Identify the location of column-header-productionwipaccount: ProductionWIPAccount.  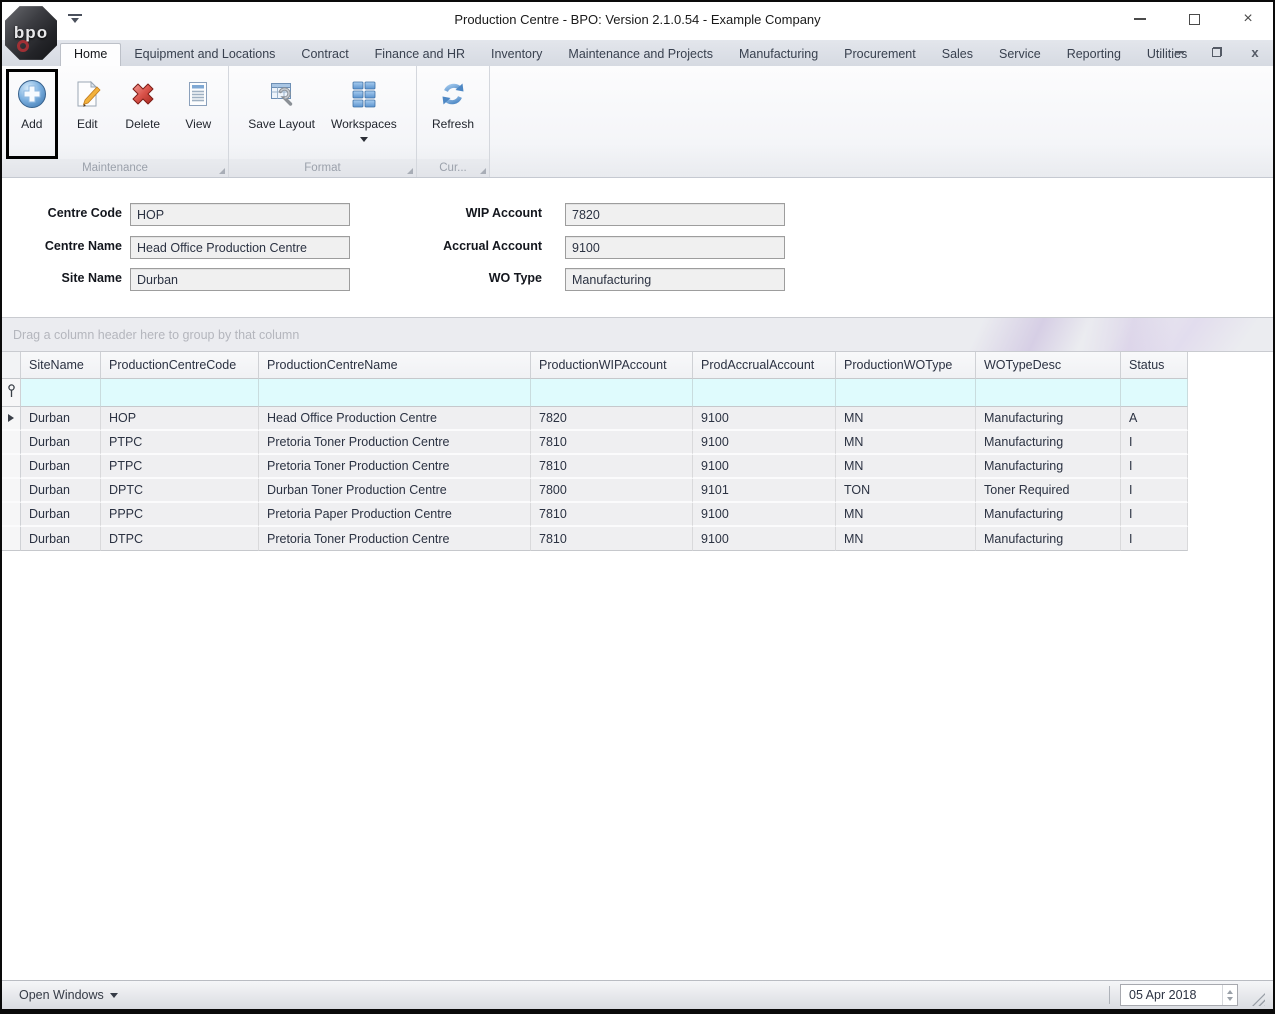
(612, 365).